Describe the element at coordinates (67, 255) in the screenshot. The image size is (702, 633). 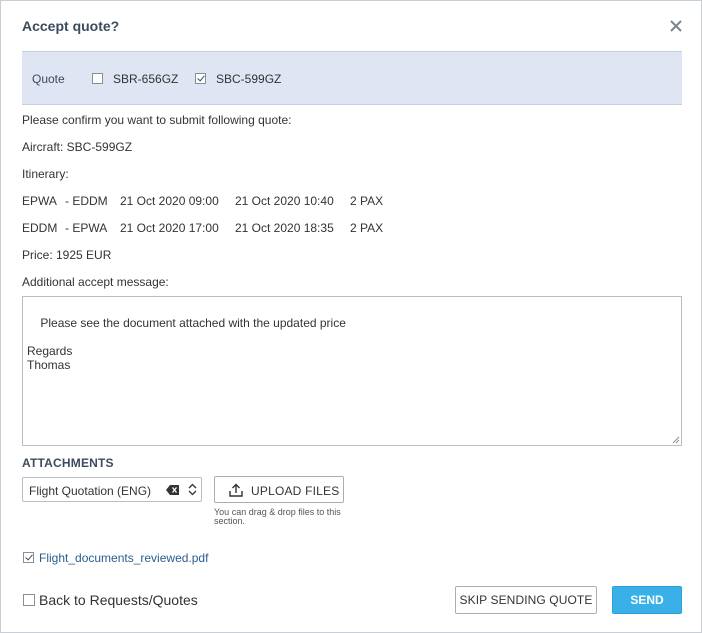
I see `price-text: Price: 1925 EUR` at that location.